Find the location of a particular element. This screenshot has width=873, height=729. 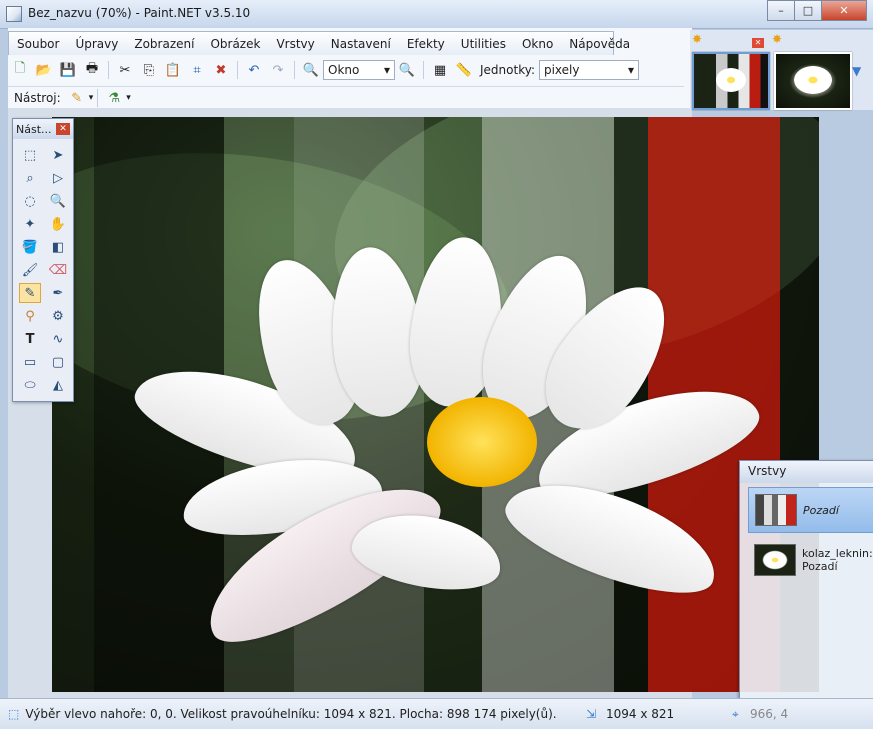

menu-efekty: Efekty is located at coordinates (426, 44).